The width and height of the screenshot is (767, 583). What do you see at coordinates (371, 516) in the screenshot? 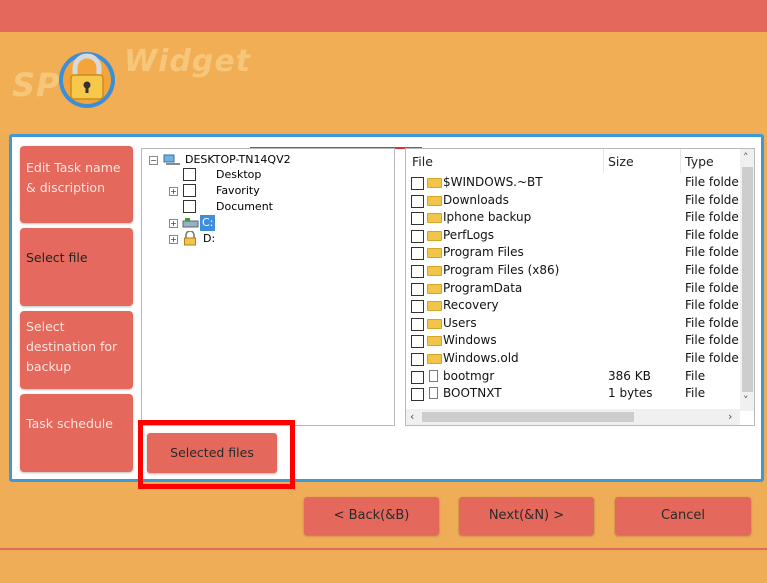
I see `back-button: < Back(&B)` at bounding box center [371, 516].